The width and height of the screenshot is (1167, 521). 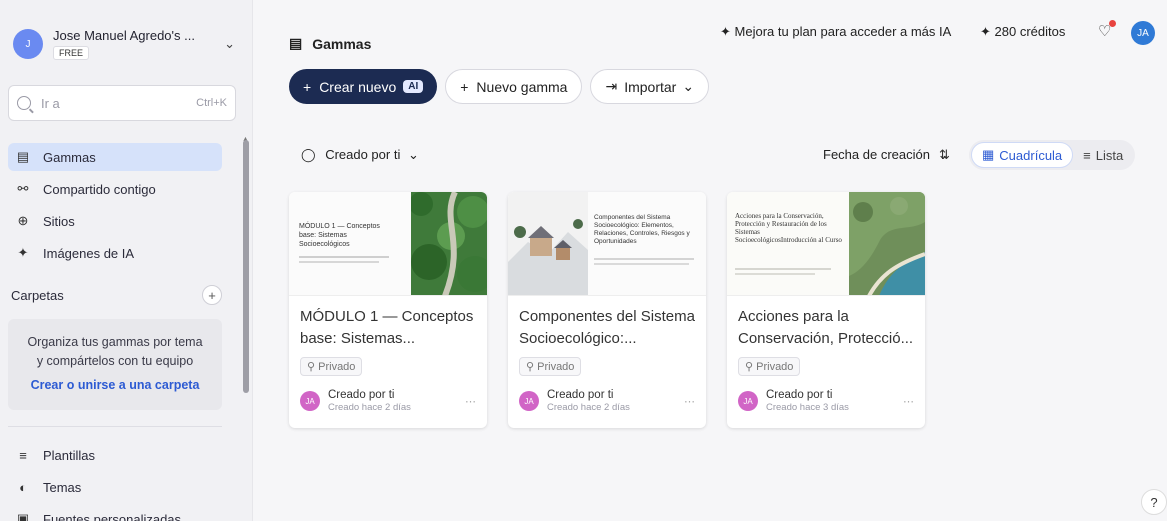 What do you see at coordinates (1031, 155) in the screenshot?
I see `view-grid-label: Cuadrícula` at bounding box center [1031, 155].